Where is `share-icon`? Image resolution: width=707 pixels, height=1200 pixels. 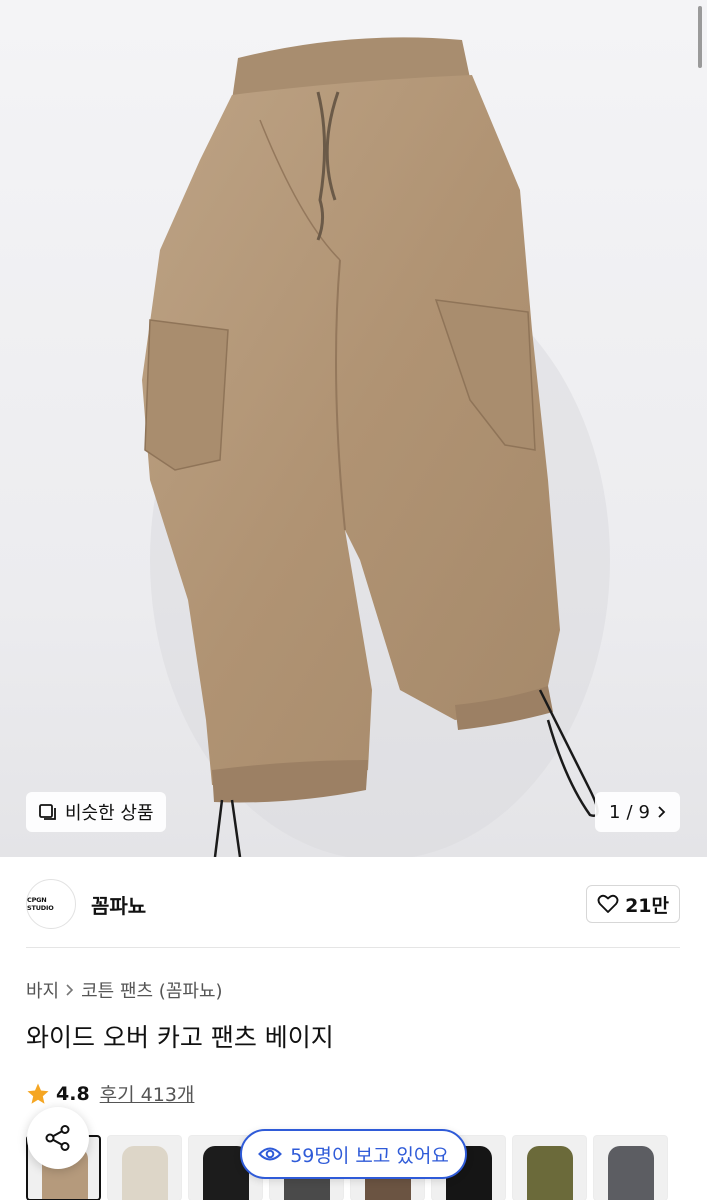
share-icon is located at coordinates (57, 1138).